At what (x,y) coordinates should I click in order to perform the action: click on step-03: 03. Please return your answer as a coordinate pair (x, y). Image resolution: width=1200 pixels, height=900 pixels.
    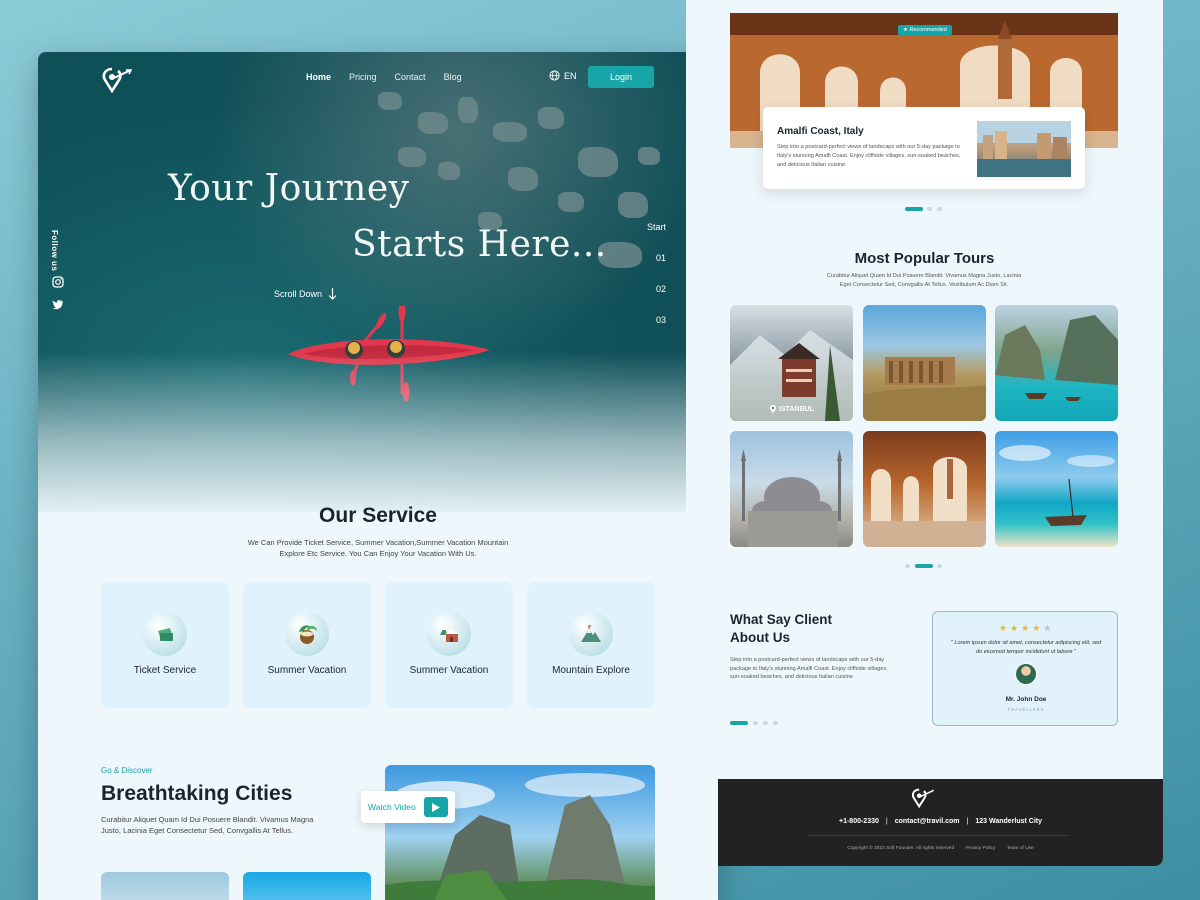
    Looking at the image, I should click on (661, 320).